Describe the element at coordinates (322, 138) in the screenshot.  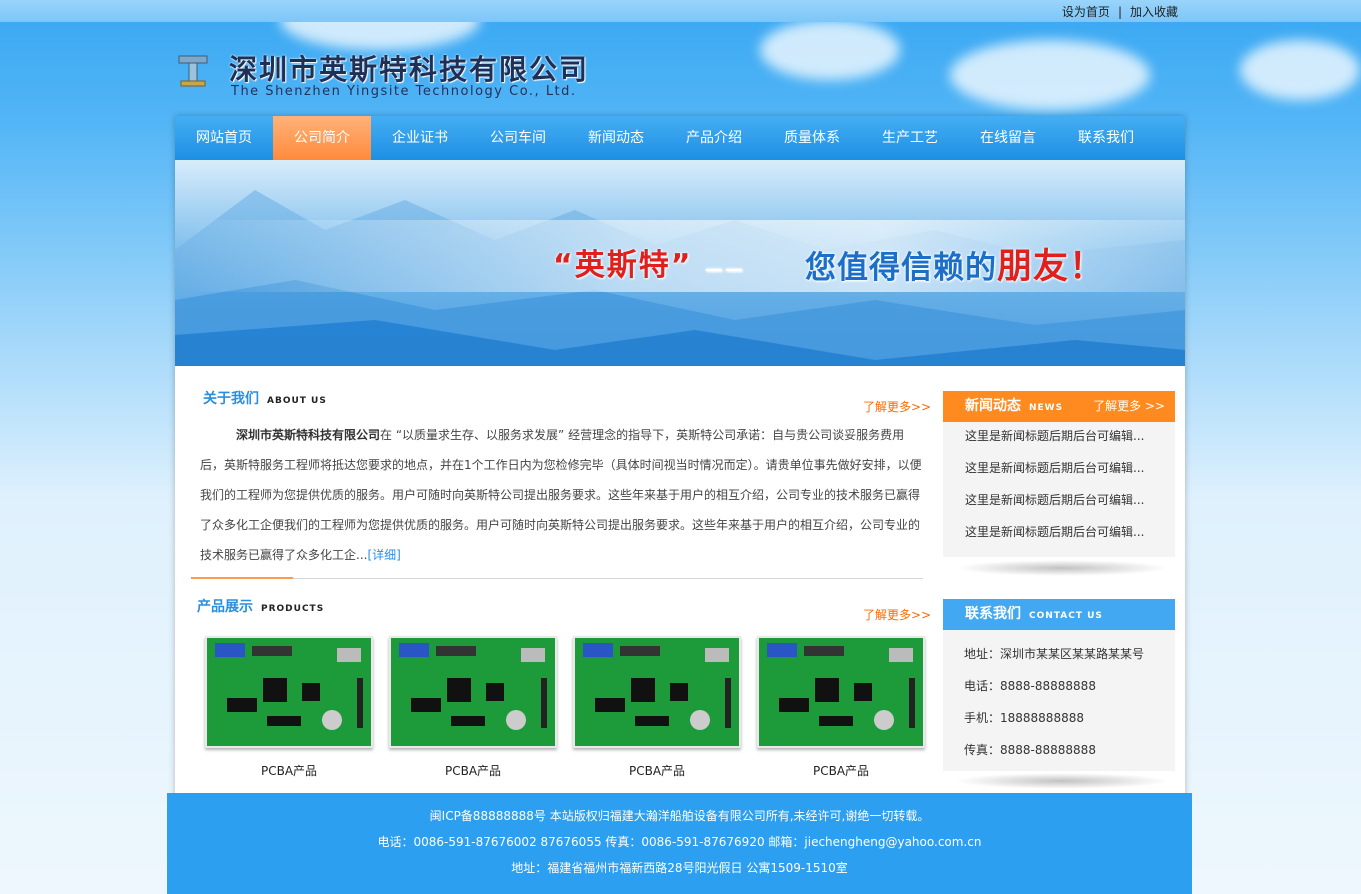
I see `nav-item-about: 公司简介` at that location.